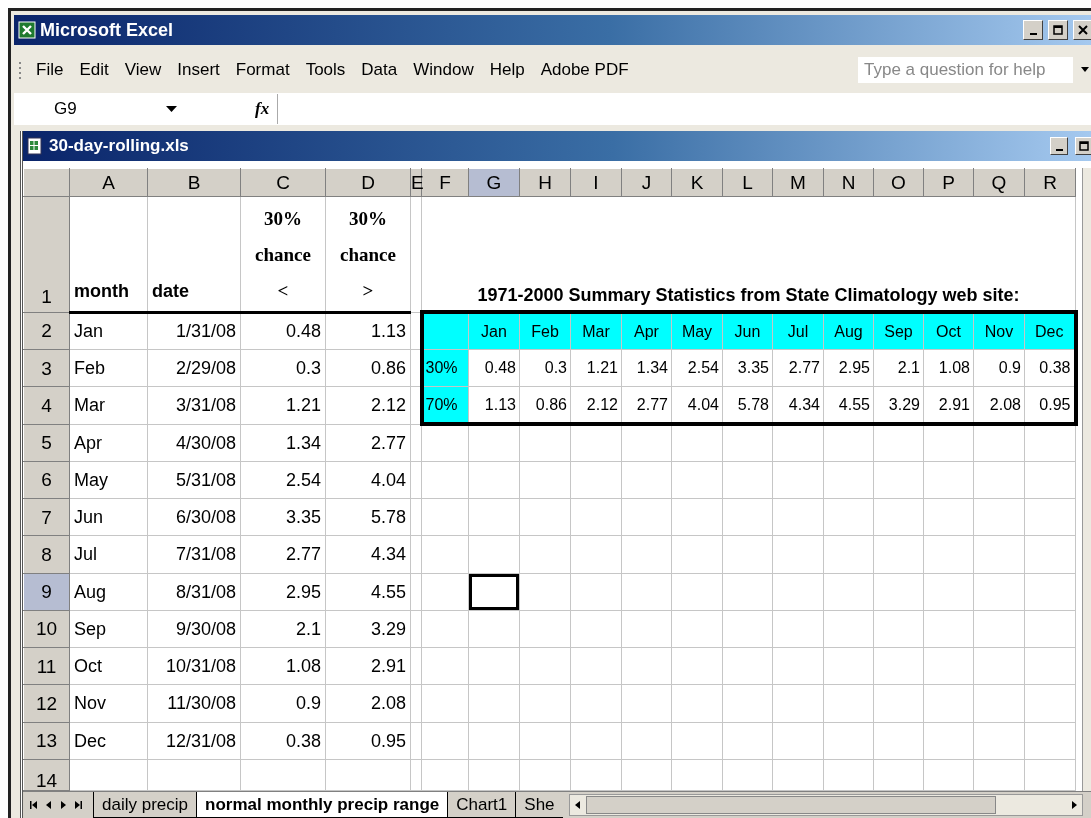 This screenshot has height=818, width=1091. I want to click on table-header-cell: May, so click(697, 331).